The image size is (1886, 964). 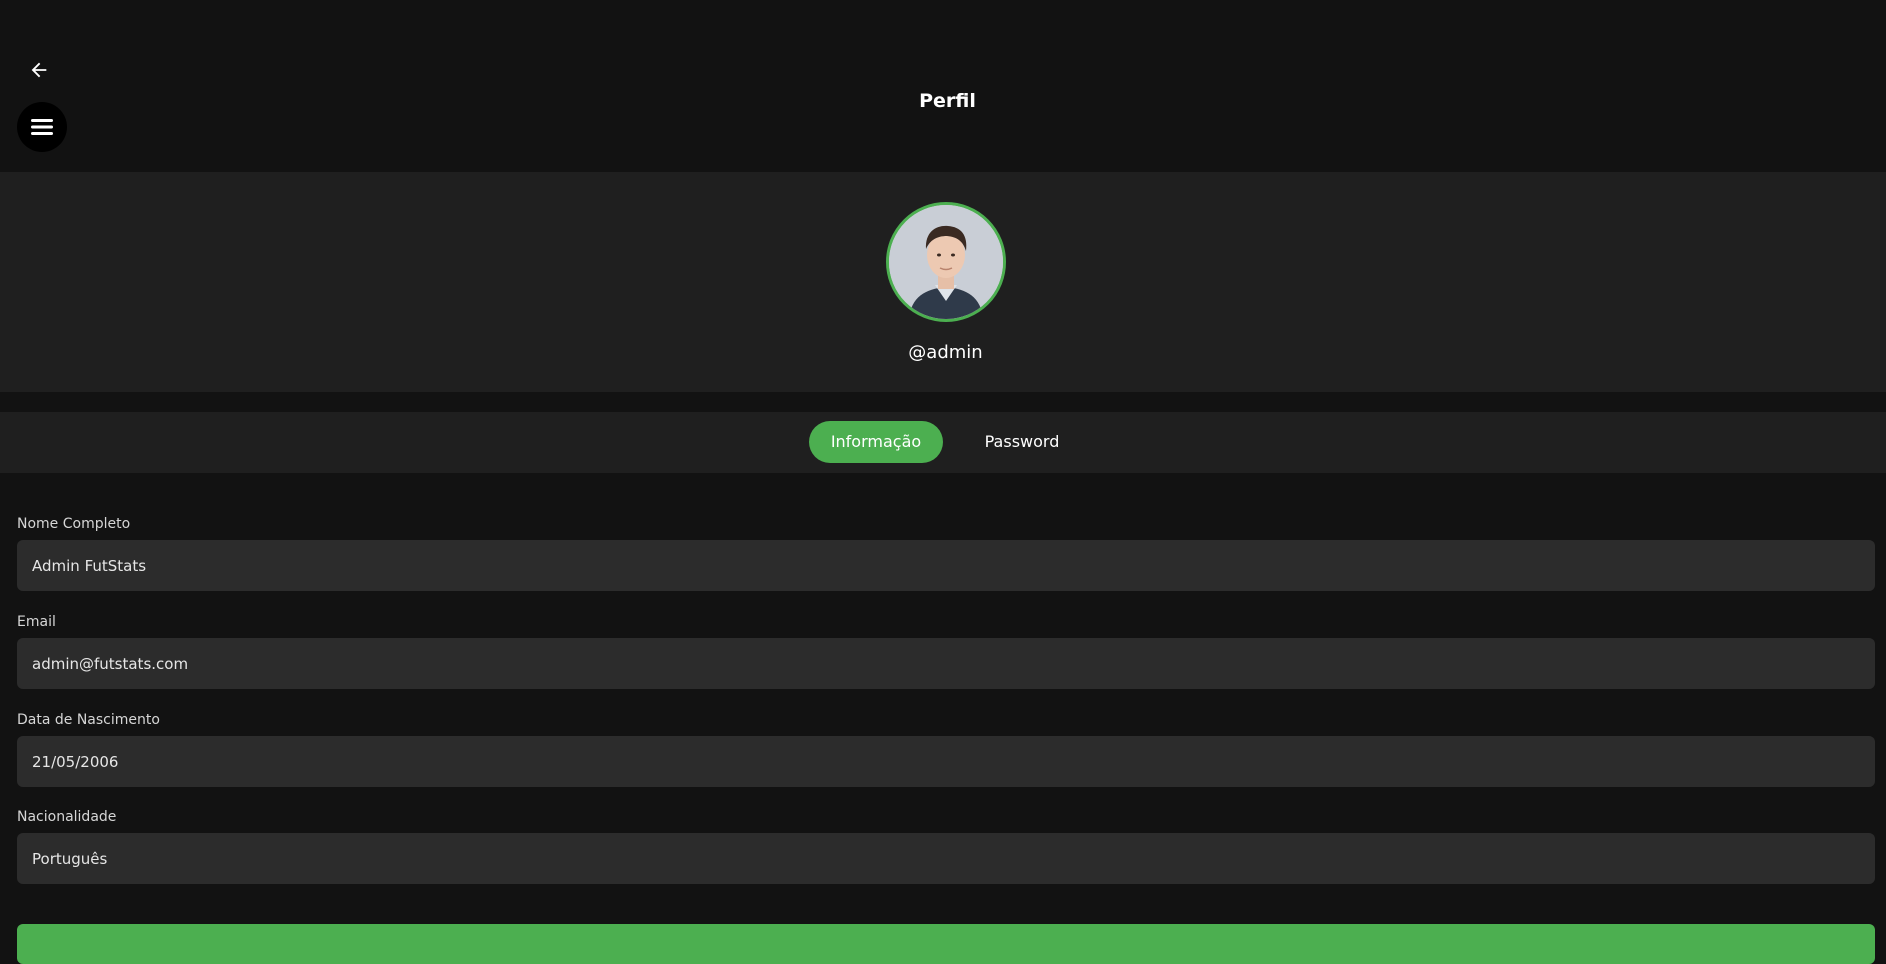 I want to click on page-title: Perfil, so click(x=947, y=101).